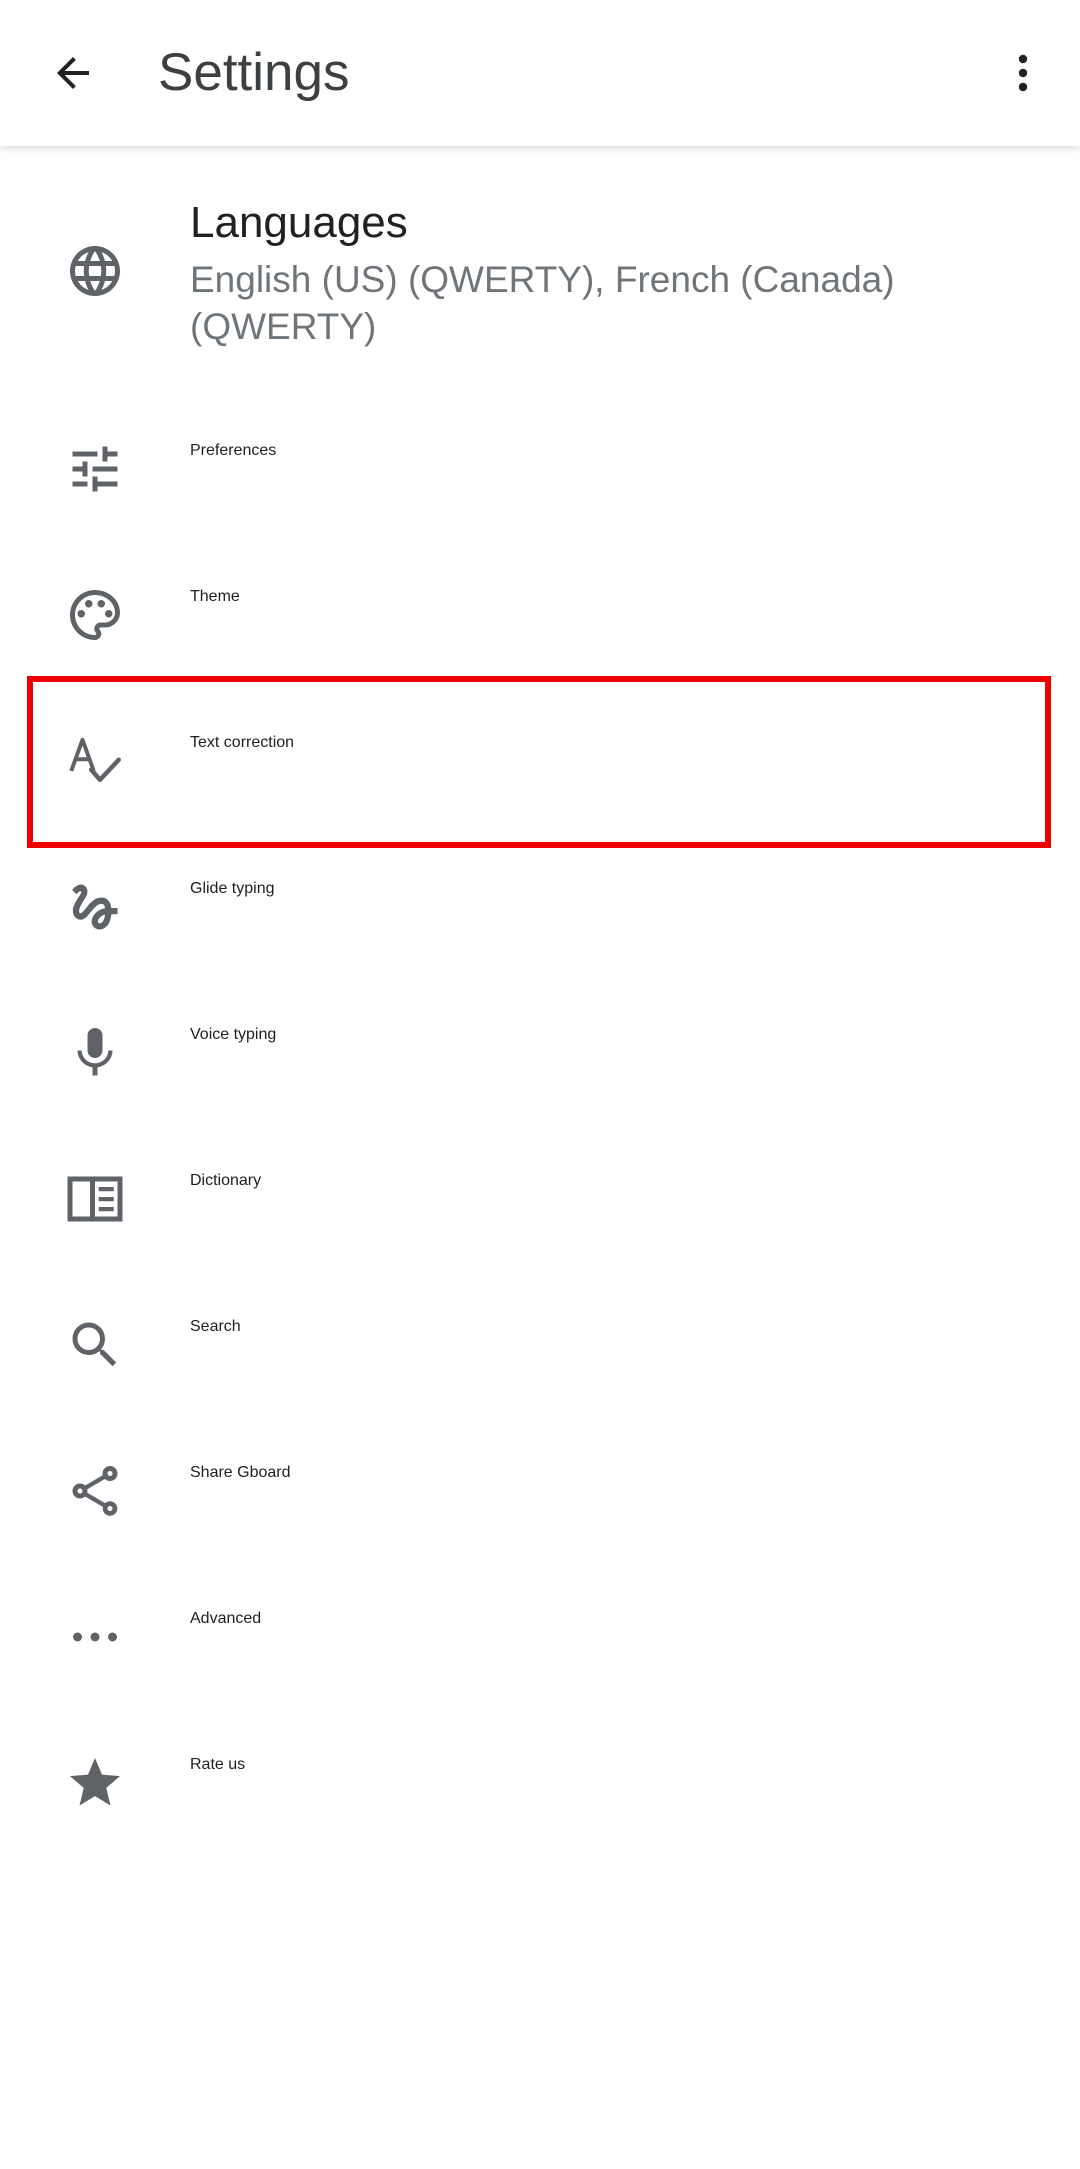 This screenshot has height=2169, width=1080. Describe the element at coordinates (215, 596) in the screenshot. I see `settings-item-title: Theme` at that location.